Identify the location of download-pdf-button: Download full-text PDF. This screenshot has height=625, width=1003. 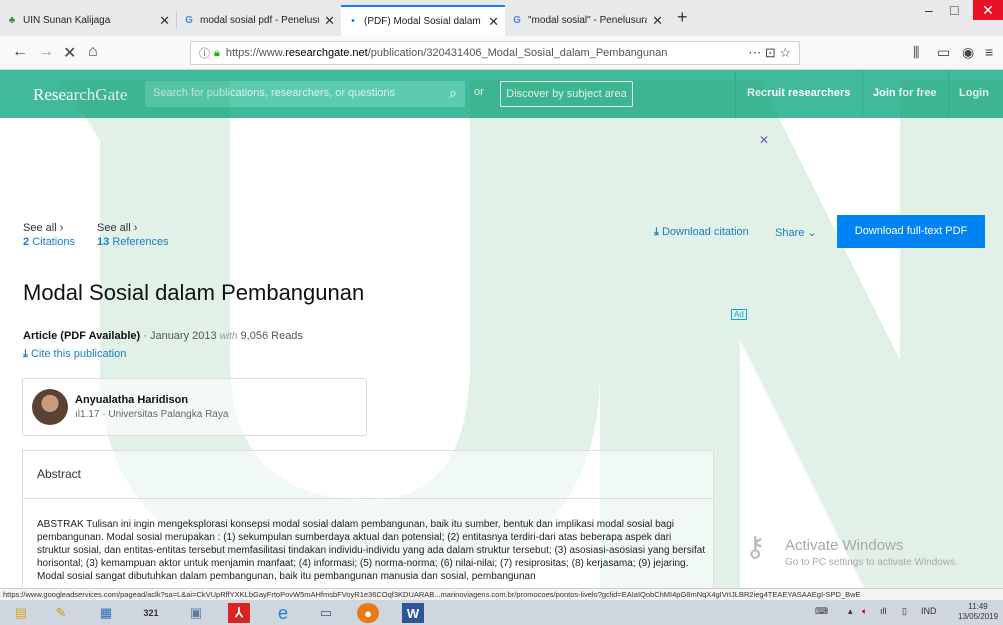
(911, 231).